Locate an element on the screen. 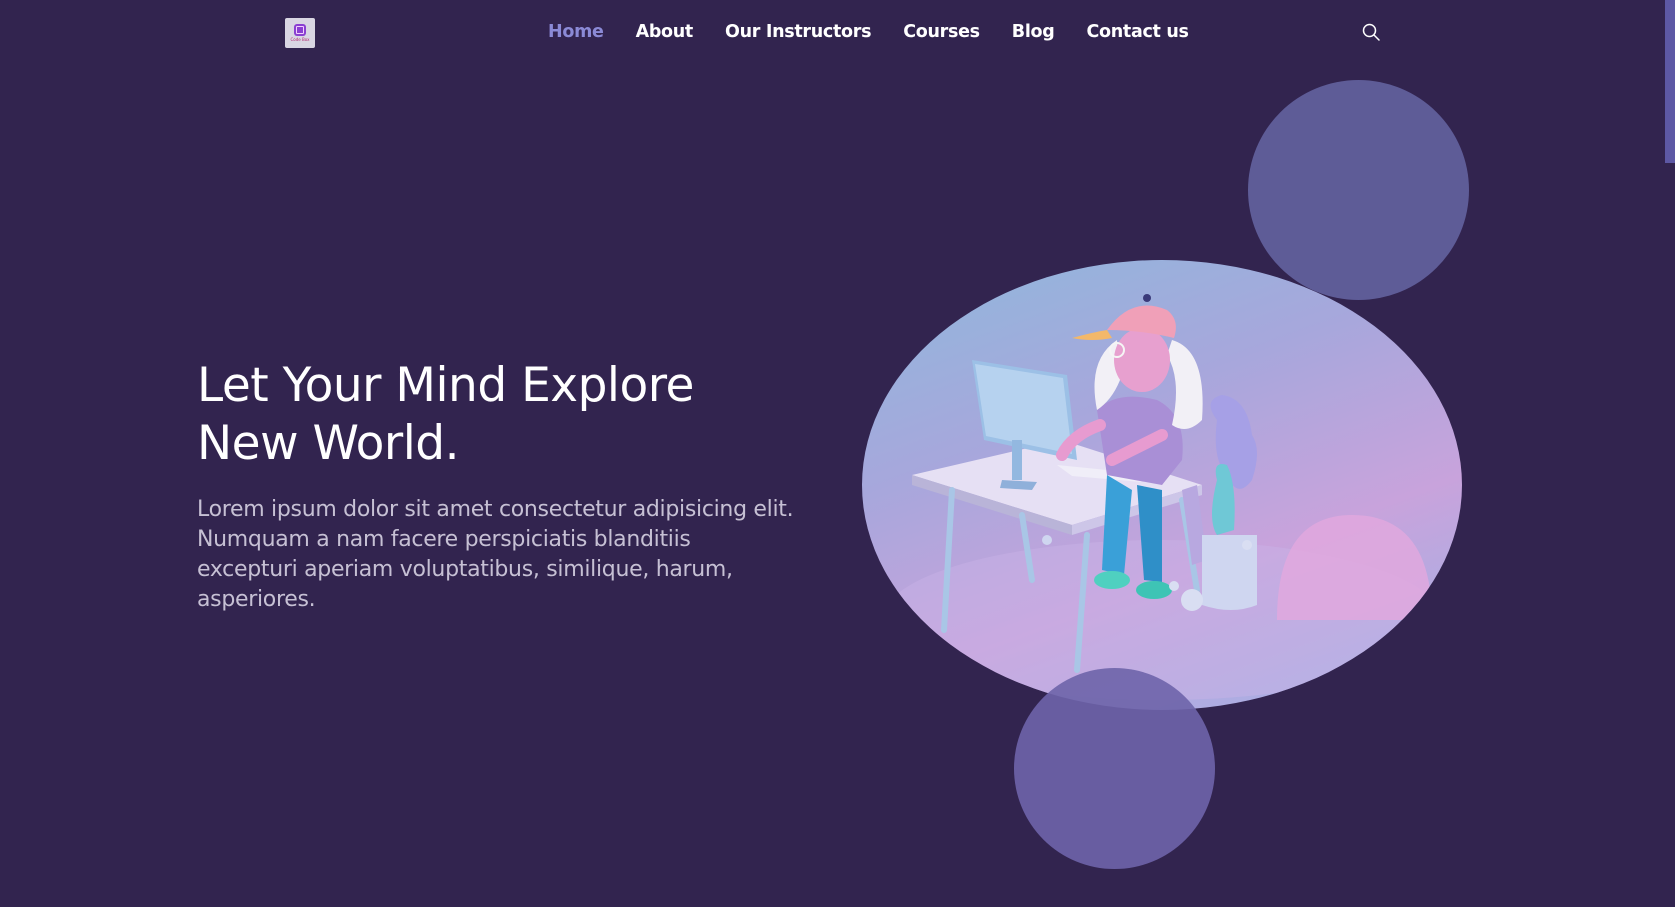 The height and width of the screenshot is (907, 1675). hero-title: Let Your Mind Explore New World. is located at coordinates (507, 415).